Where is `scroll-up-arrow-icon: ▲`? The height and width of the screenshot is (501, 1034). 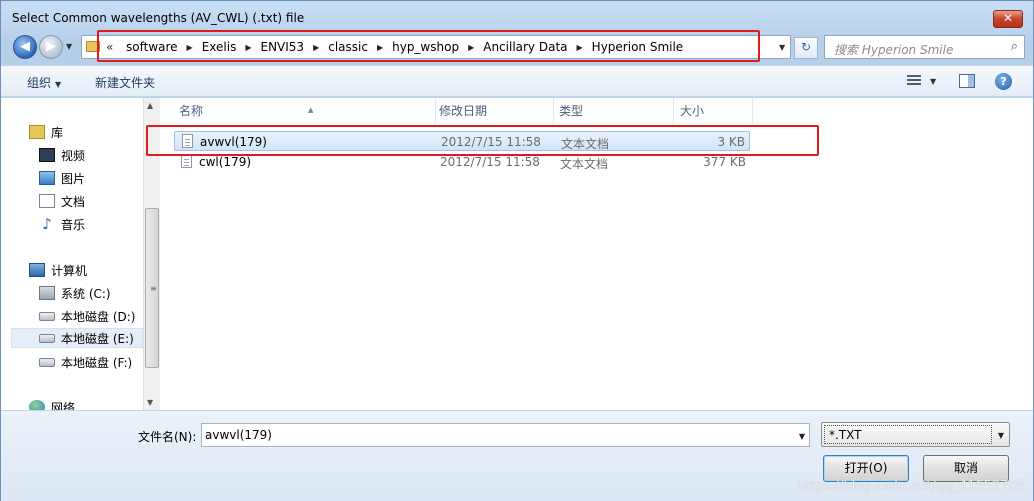
scroll-up-arrow-icon: ▲ is located at coordinates (150, 105).